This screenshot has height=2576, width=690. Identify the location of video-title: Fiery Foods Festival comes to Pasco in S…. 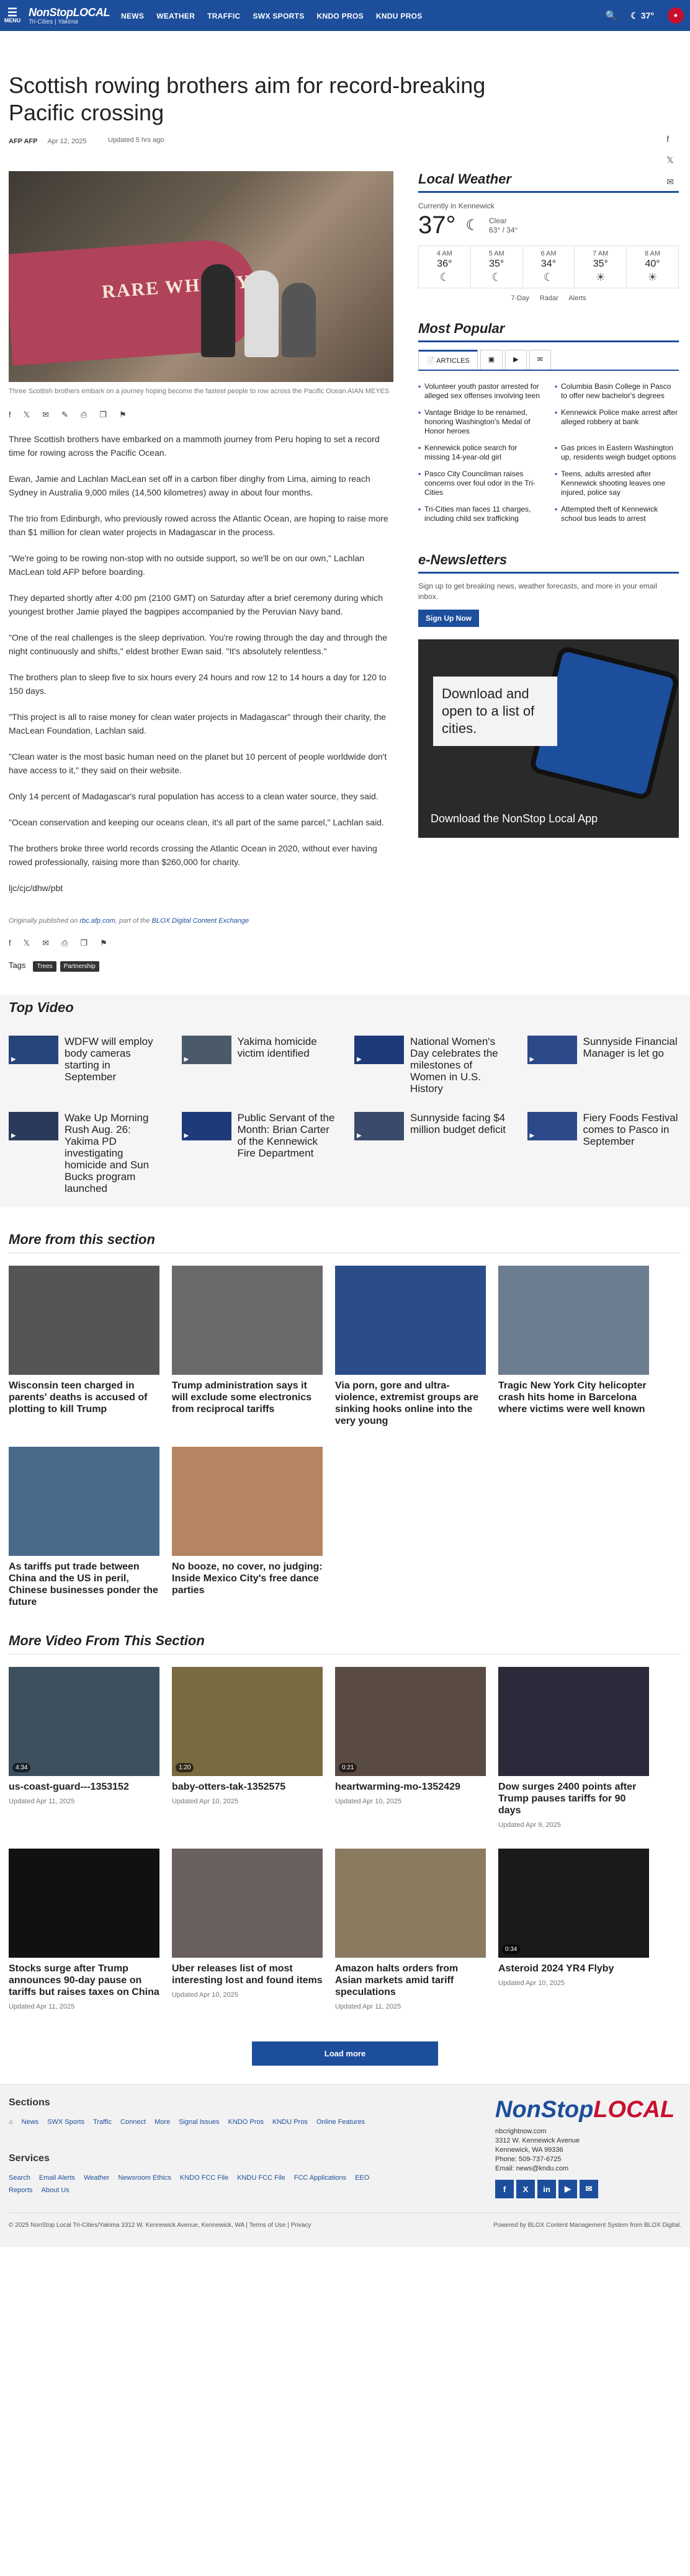
(632, 1153).